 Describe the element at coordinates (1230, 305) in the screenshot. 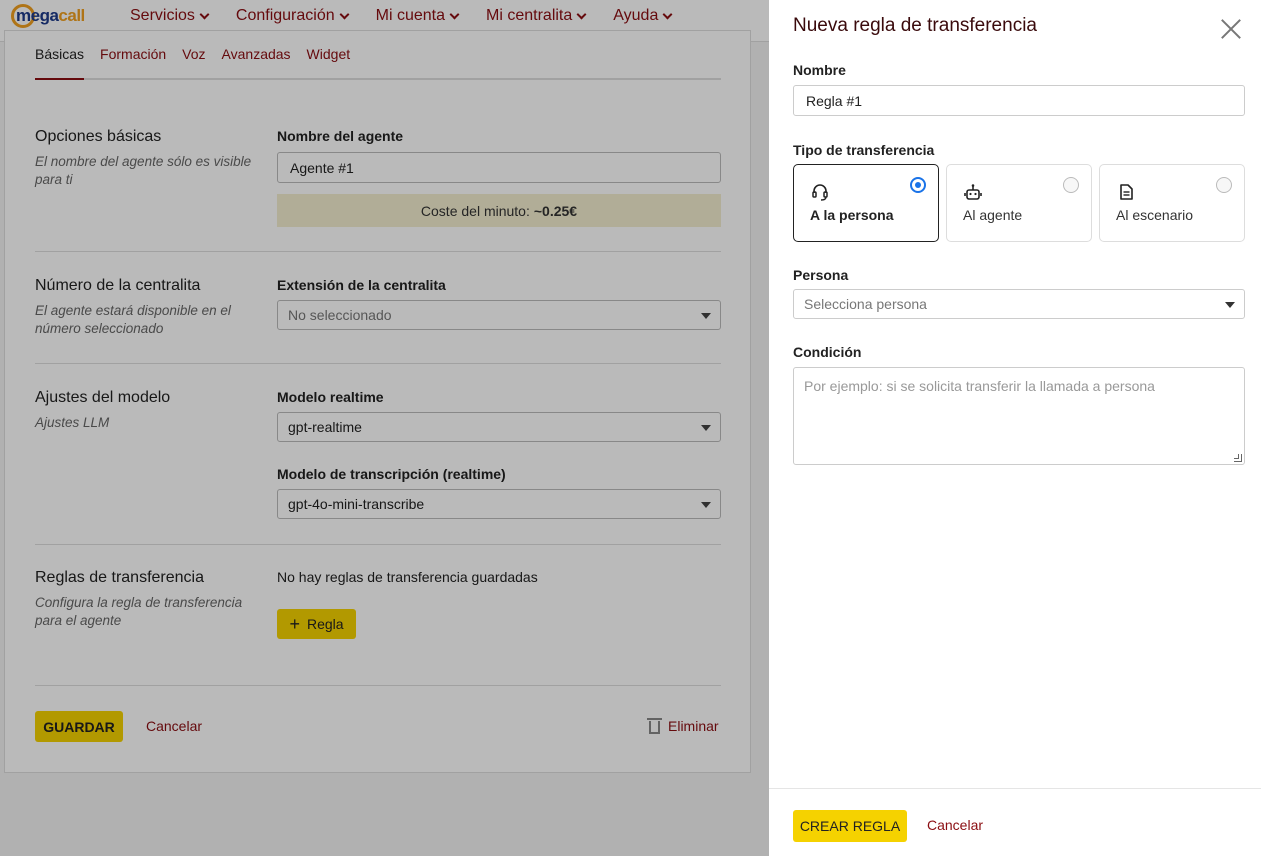

I see `caret-down-icon` at that location.